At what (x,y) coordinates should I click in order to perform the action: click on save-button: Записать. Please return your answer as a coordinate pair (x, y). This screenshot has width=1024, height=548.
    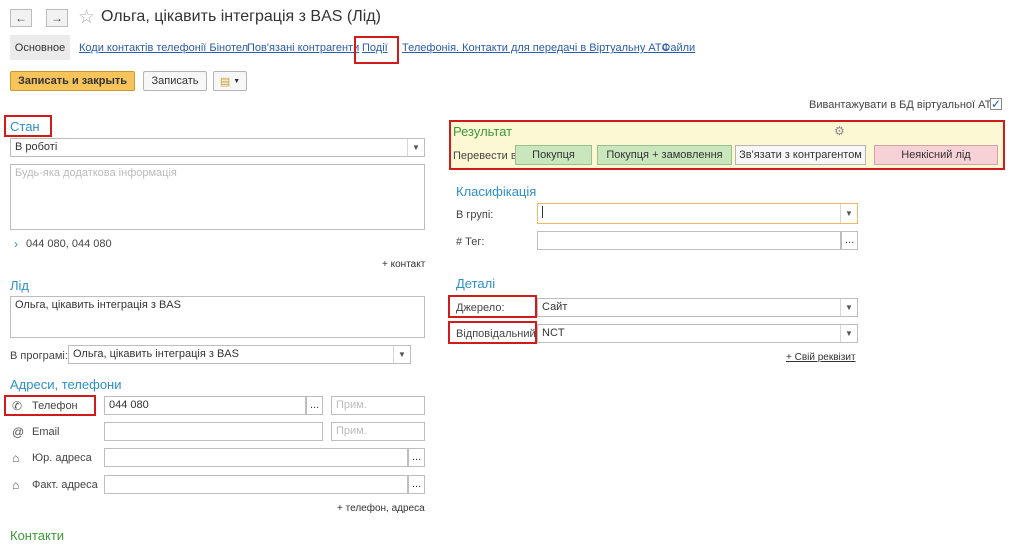
    Looking at the image, I should click on (175, 81).